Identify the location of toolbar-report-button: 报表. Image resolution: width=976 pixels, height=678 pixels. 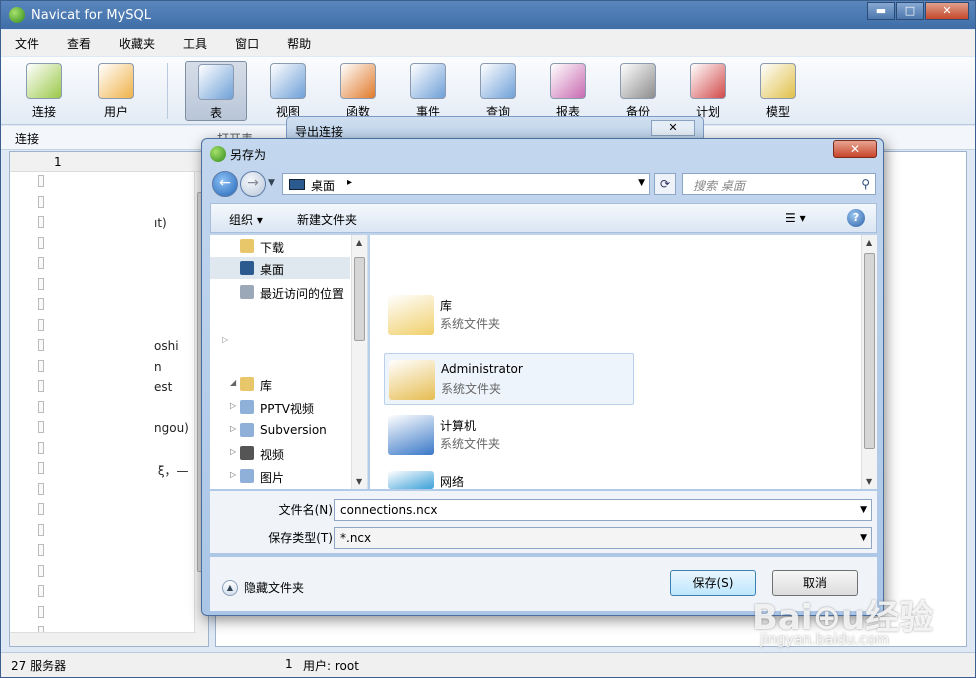
(568, 91).